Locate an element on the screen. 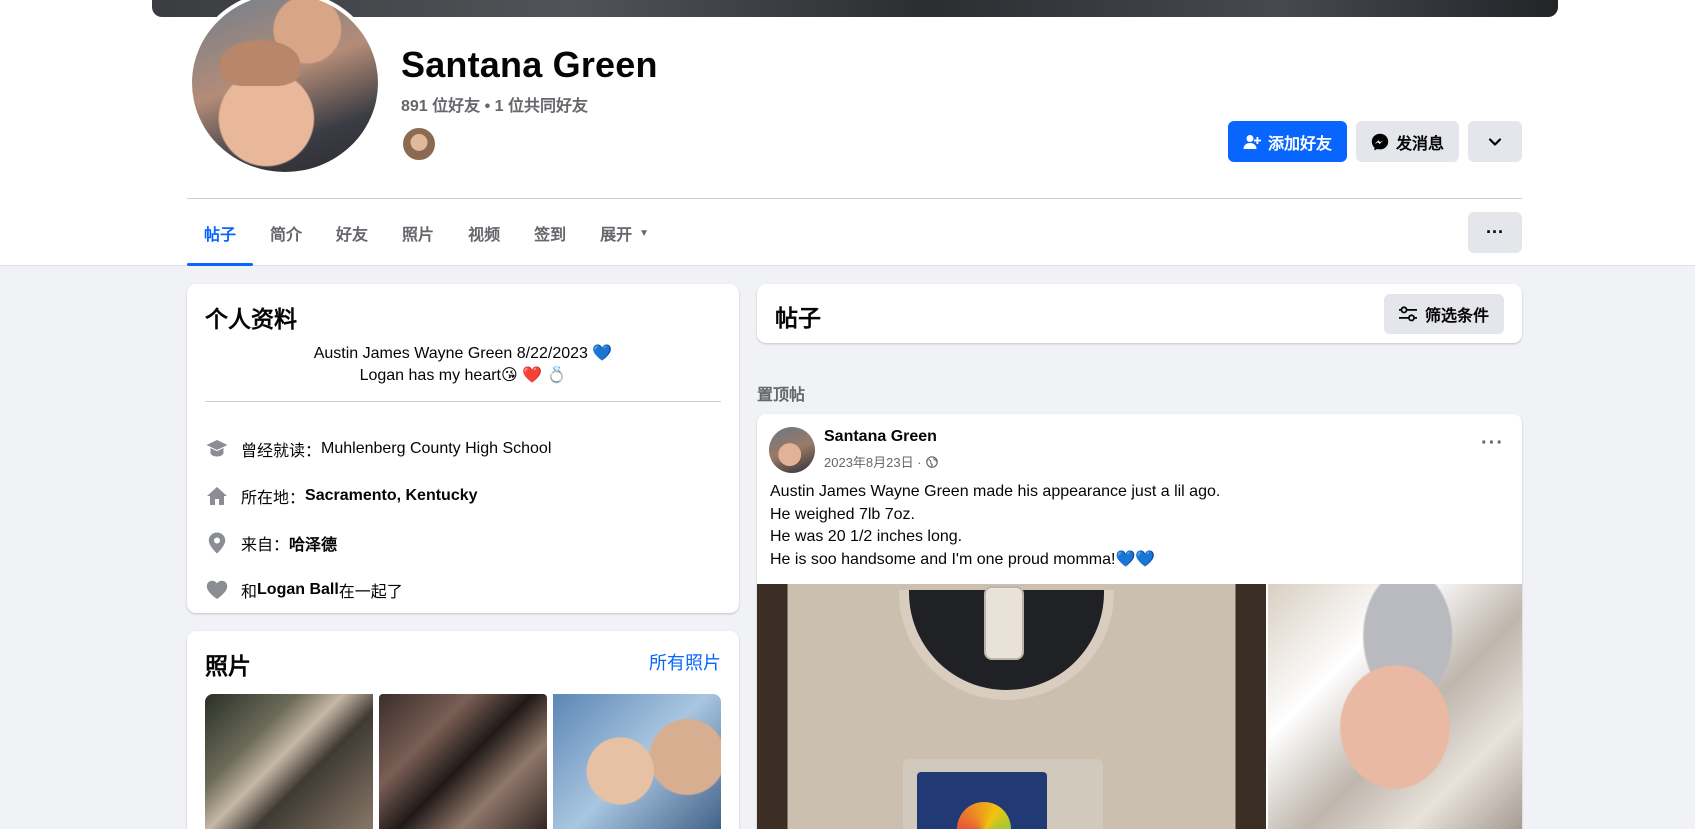 The height and width of the screenshot is (829, 1695). tab-more: 展开 ▼ is located at coordinates (624, 233).